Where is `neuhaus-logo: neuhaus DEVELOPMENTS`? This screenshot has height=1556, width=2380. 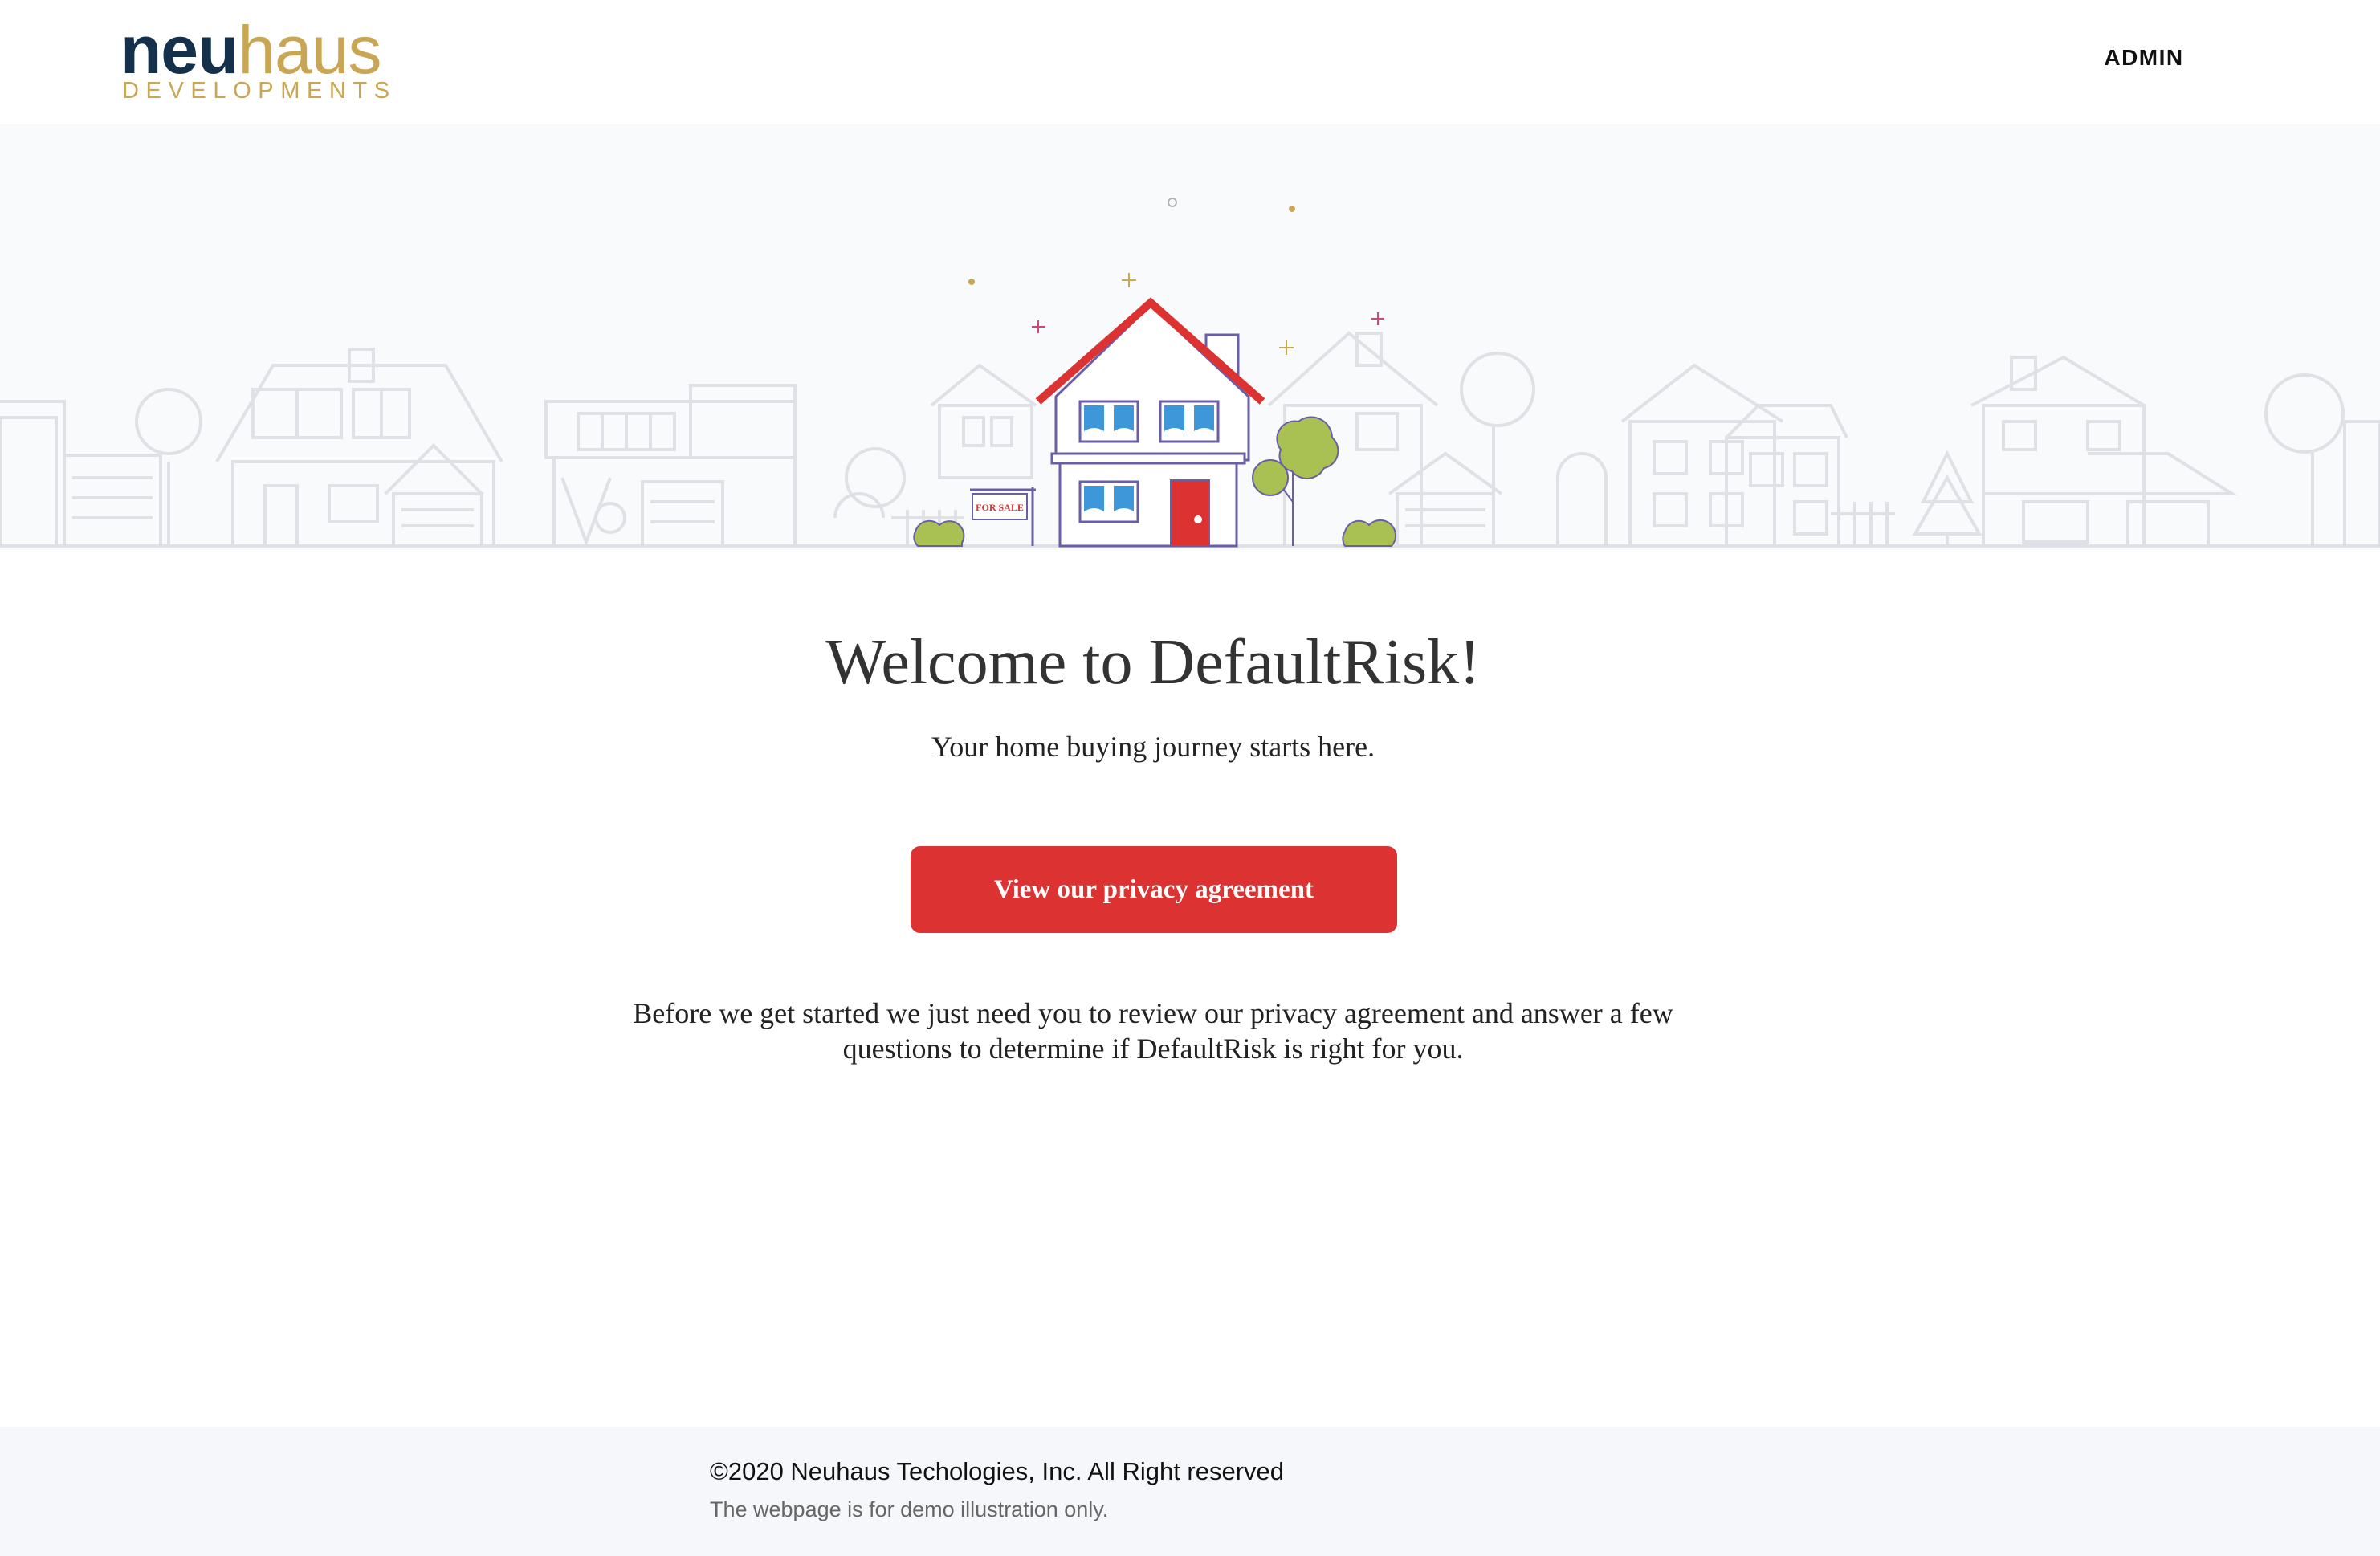
neuhaus-logo: neuhaus DEVELOPMENTS is located at coordinates (265, 60).